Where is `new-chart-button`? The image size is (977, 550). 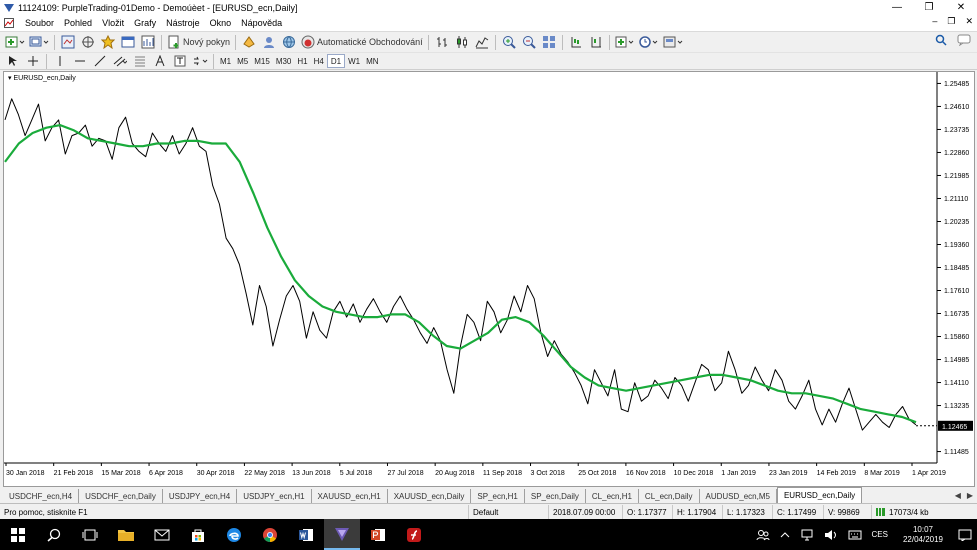 new-chart-button is located at coordinates (15, 42).